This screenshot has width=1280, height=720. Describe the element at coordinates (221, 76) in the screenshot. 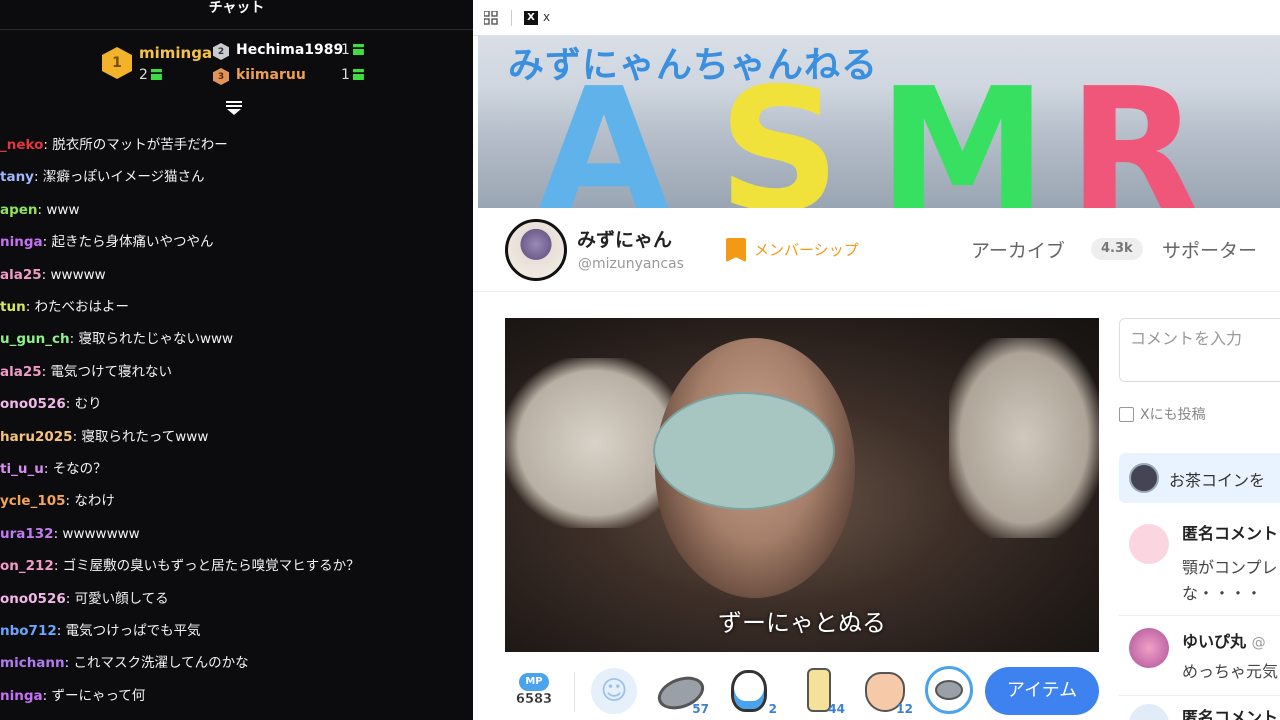

I see `bronze-medal-icon: 3` at that location.